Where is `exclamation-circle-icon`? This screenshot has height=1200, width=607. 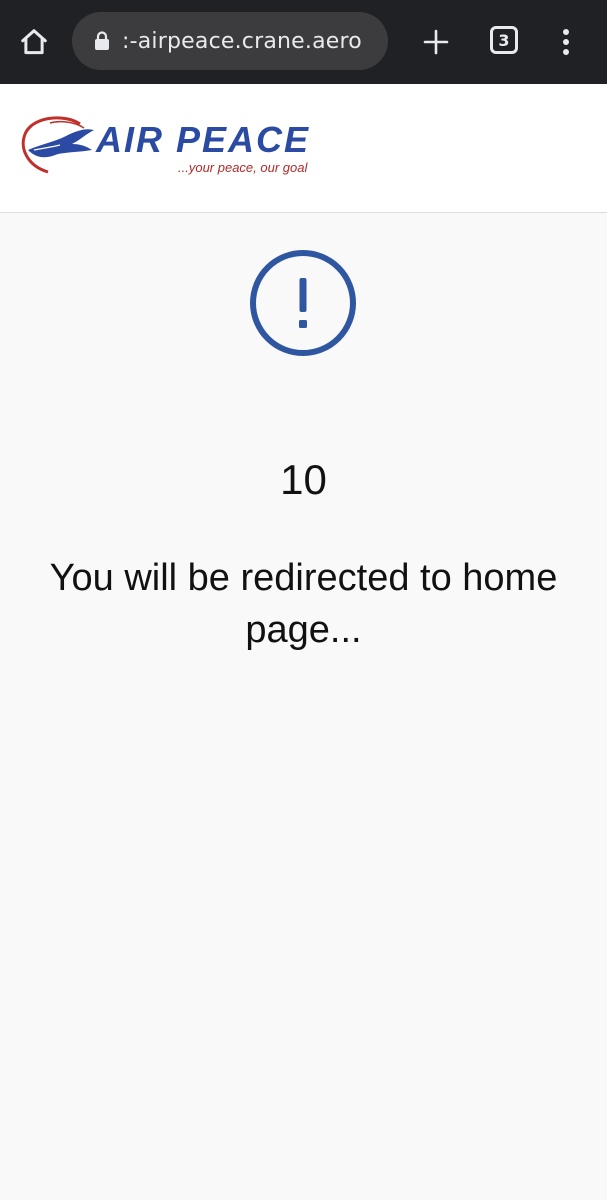 exclamation-circle-icon is located at coordinates (303, 303).